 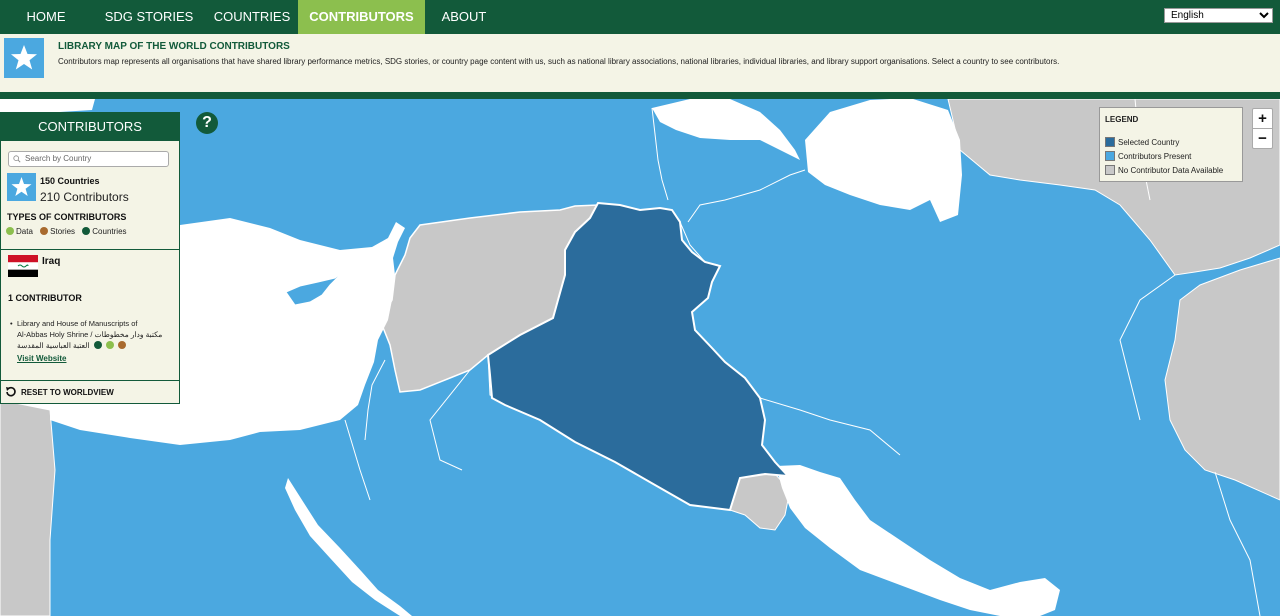 I want to click on reset-icon, so click(x=11, y=391).